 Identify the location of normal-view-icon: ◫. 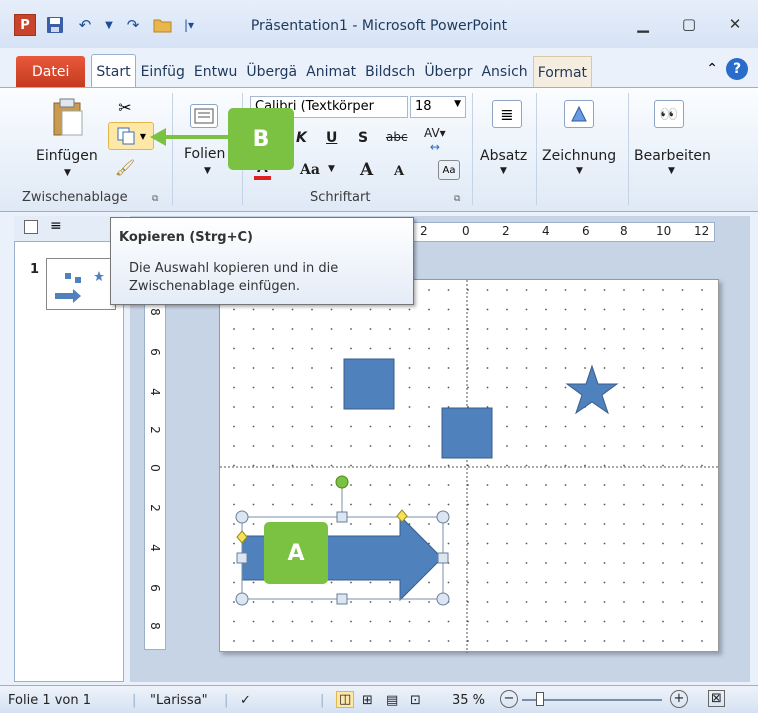
(345, 699).